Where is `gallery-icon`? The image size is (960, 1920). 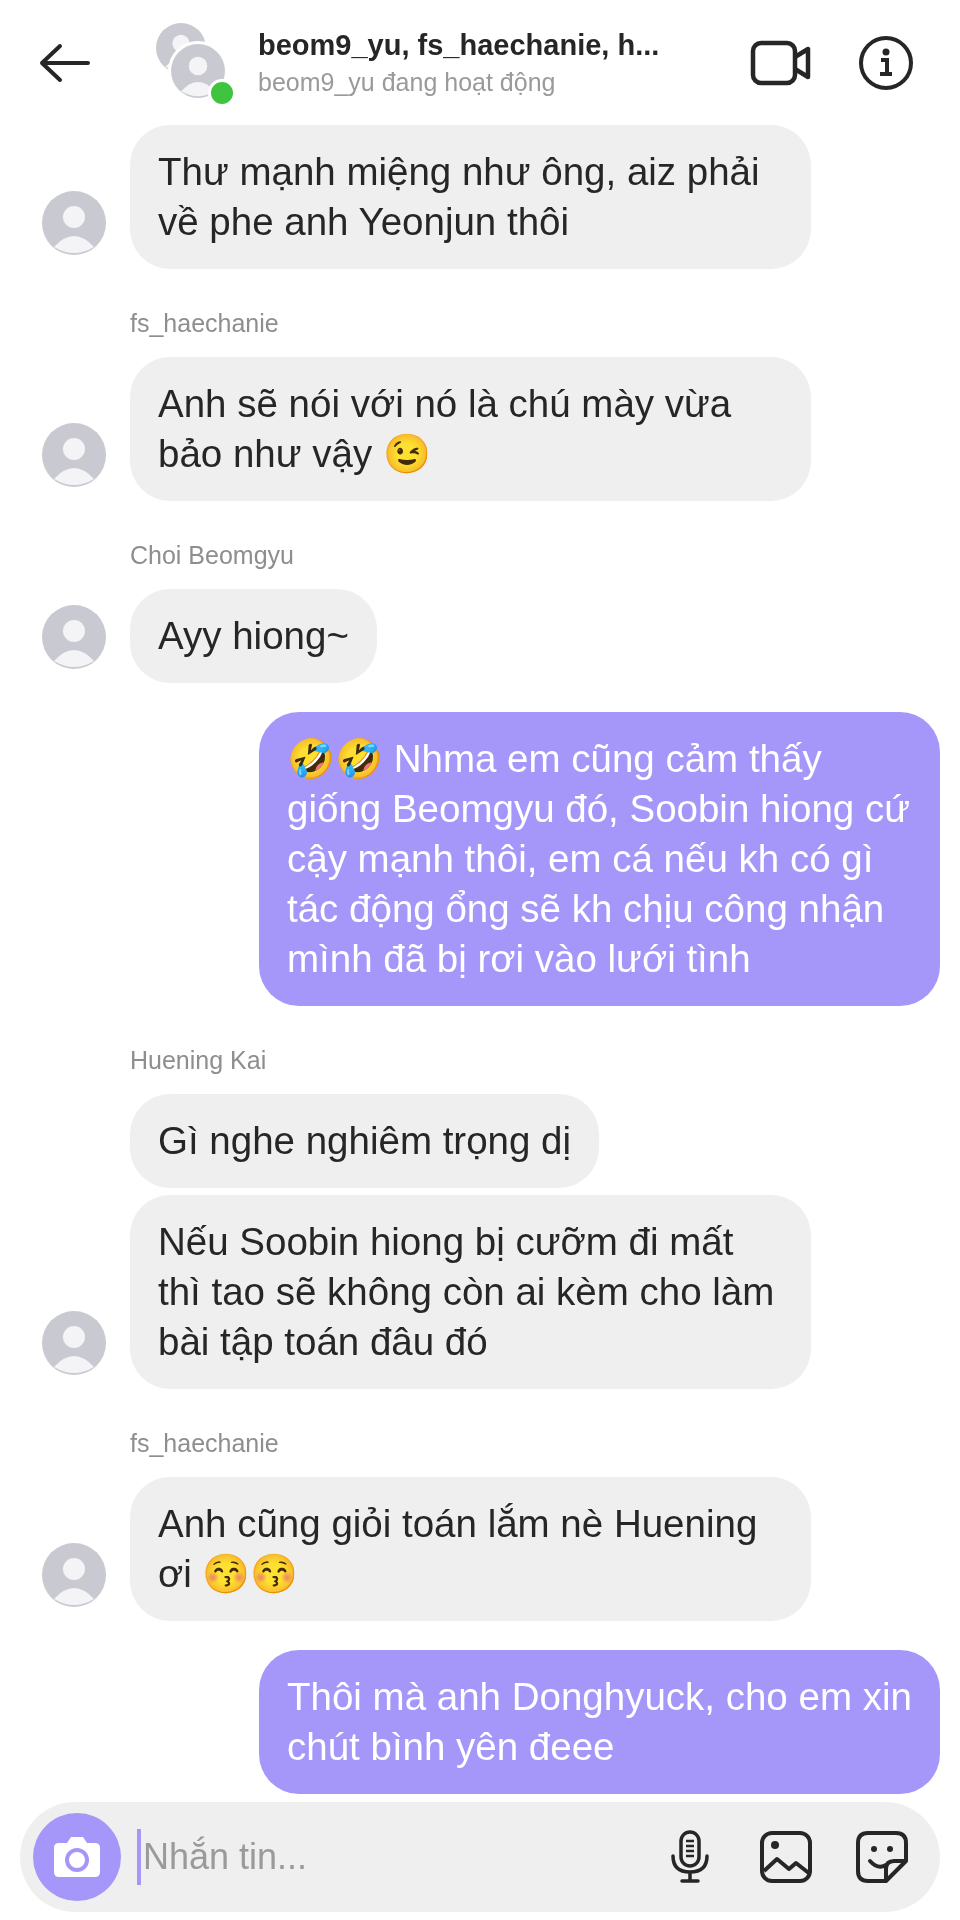
gallery-icon is located at coordinates (786, 1857).